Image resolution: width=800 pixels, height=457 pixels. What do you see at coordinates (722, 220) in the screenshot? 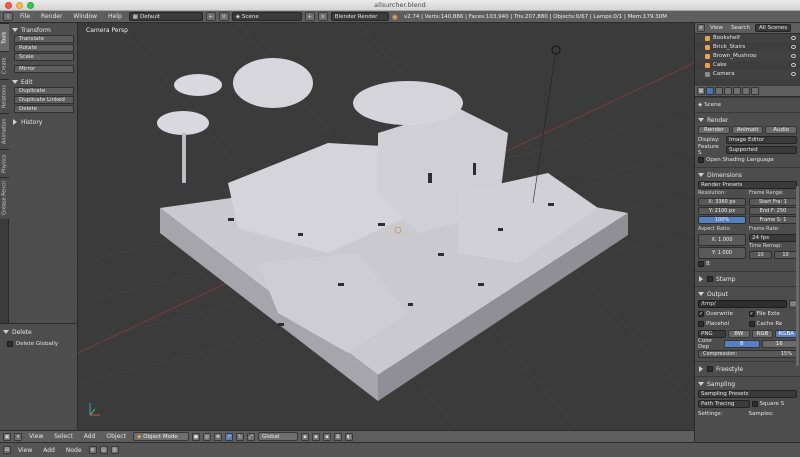
I see `resolution-percentage-slider: 100%` at bounding box center [722, 220].